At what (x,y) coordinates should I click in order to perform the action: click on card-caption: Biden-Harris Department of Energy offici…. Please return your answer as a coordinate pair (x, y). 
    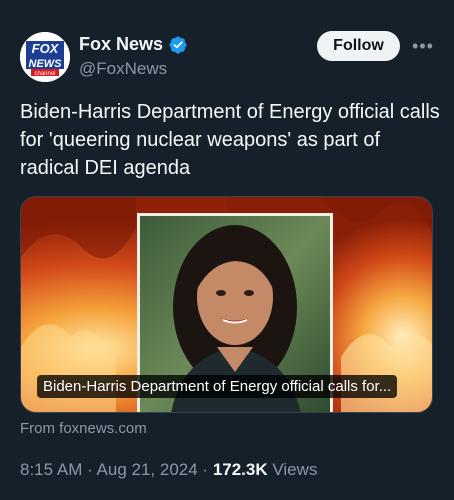
    Looking at the image, I should click on (217, 386).